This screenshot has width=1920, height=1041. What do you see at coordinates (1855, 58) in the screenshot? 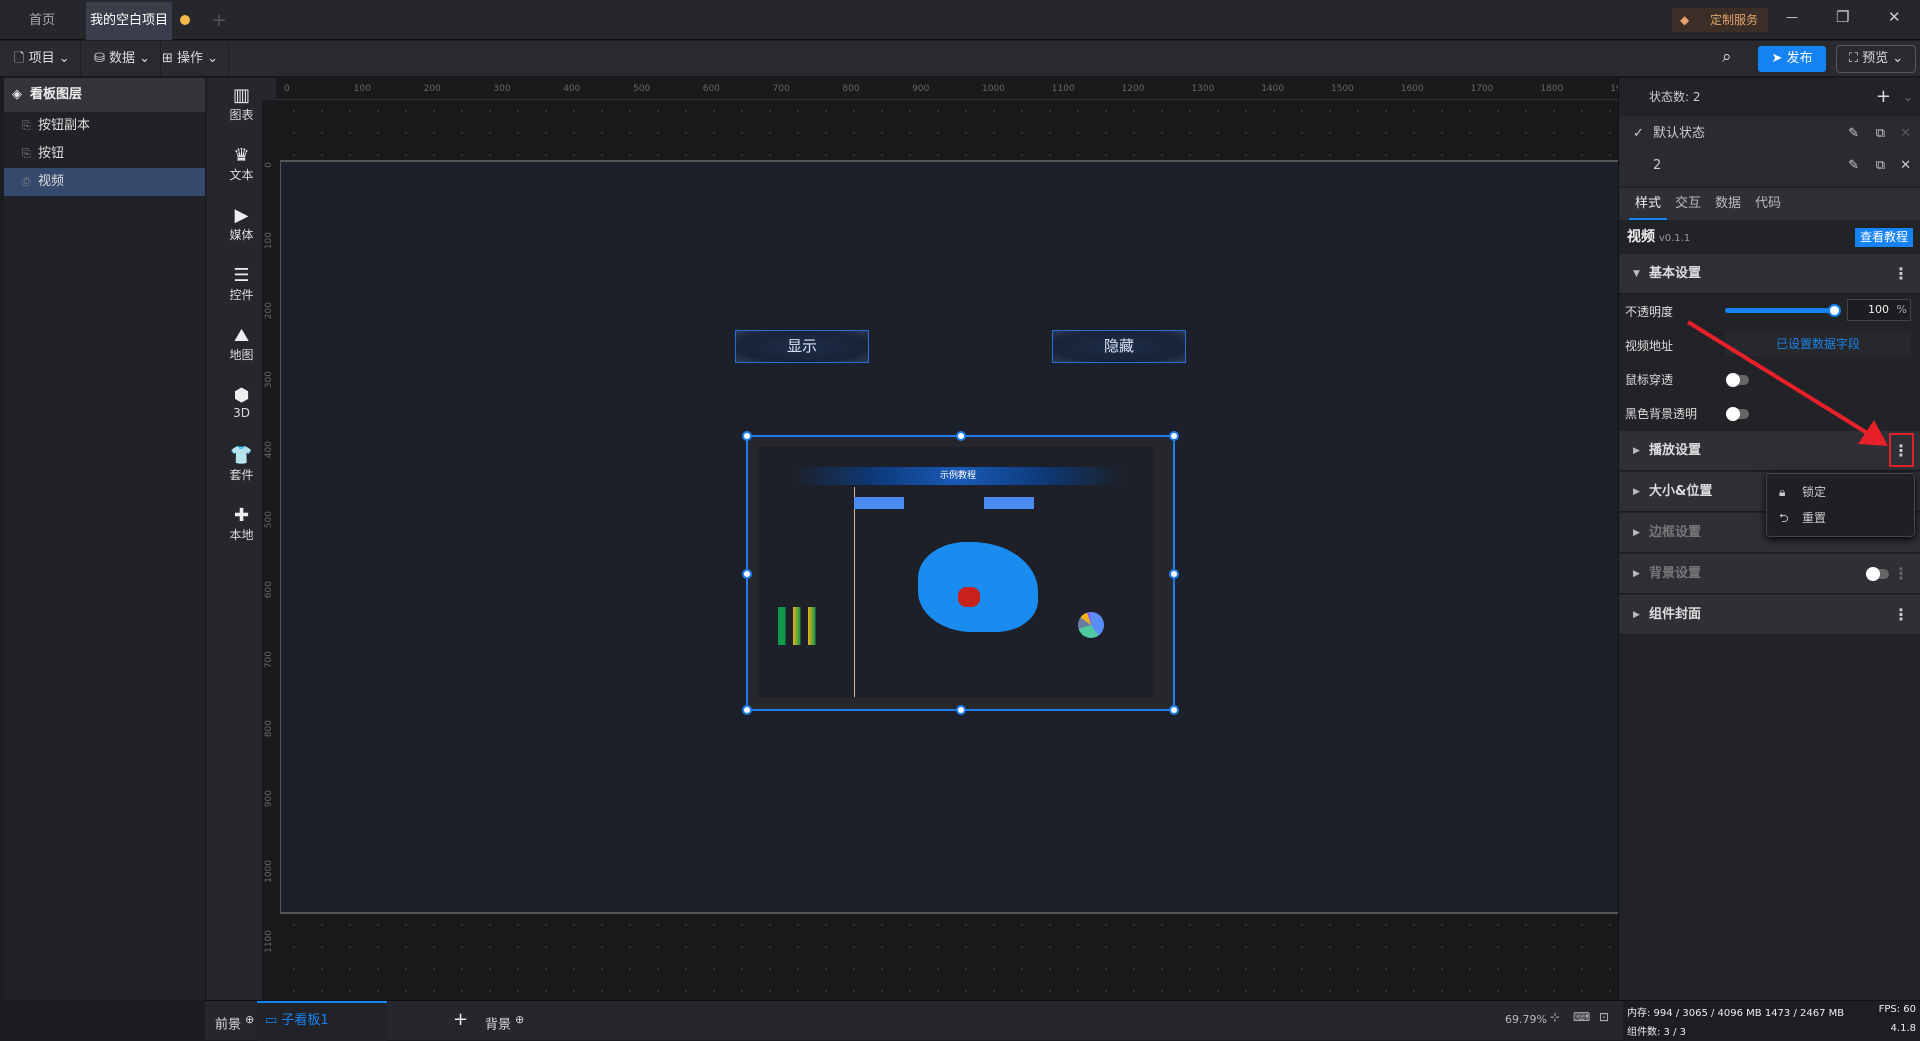
I see `fullscreen-icon: ⛶` at bounding box center [1855, 58].